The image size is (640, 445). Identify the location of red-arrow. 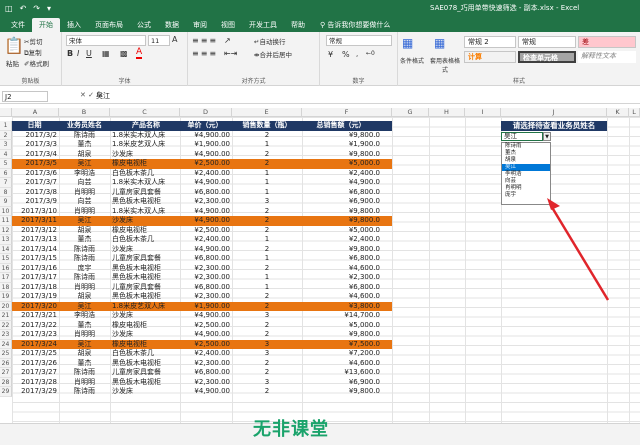
(579, 252).